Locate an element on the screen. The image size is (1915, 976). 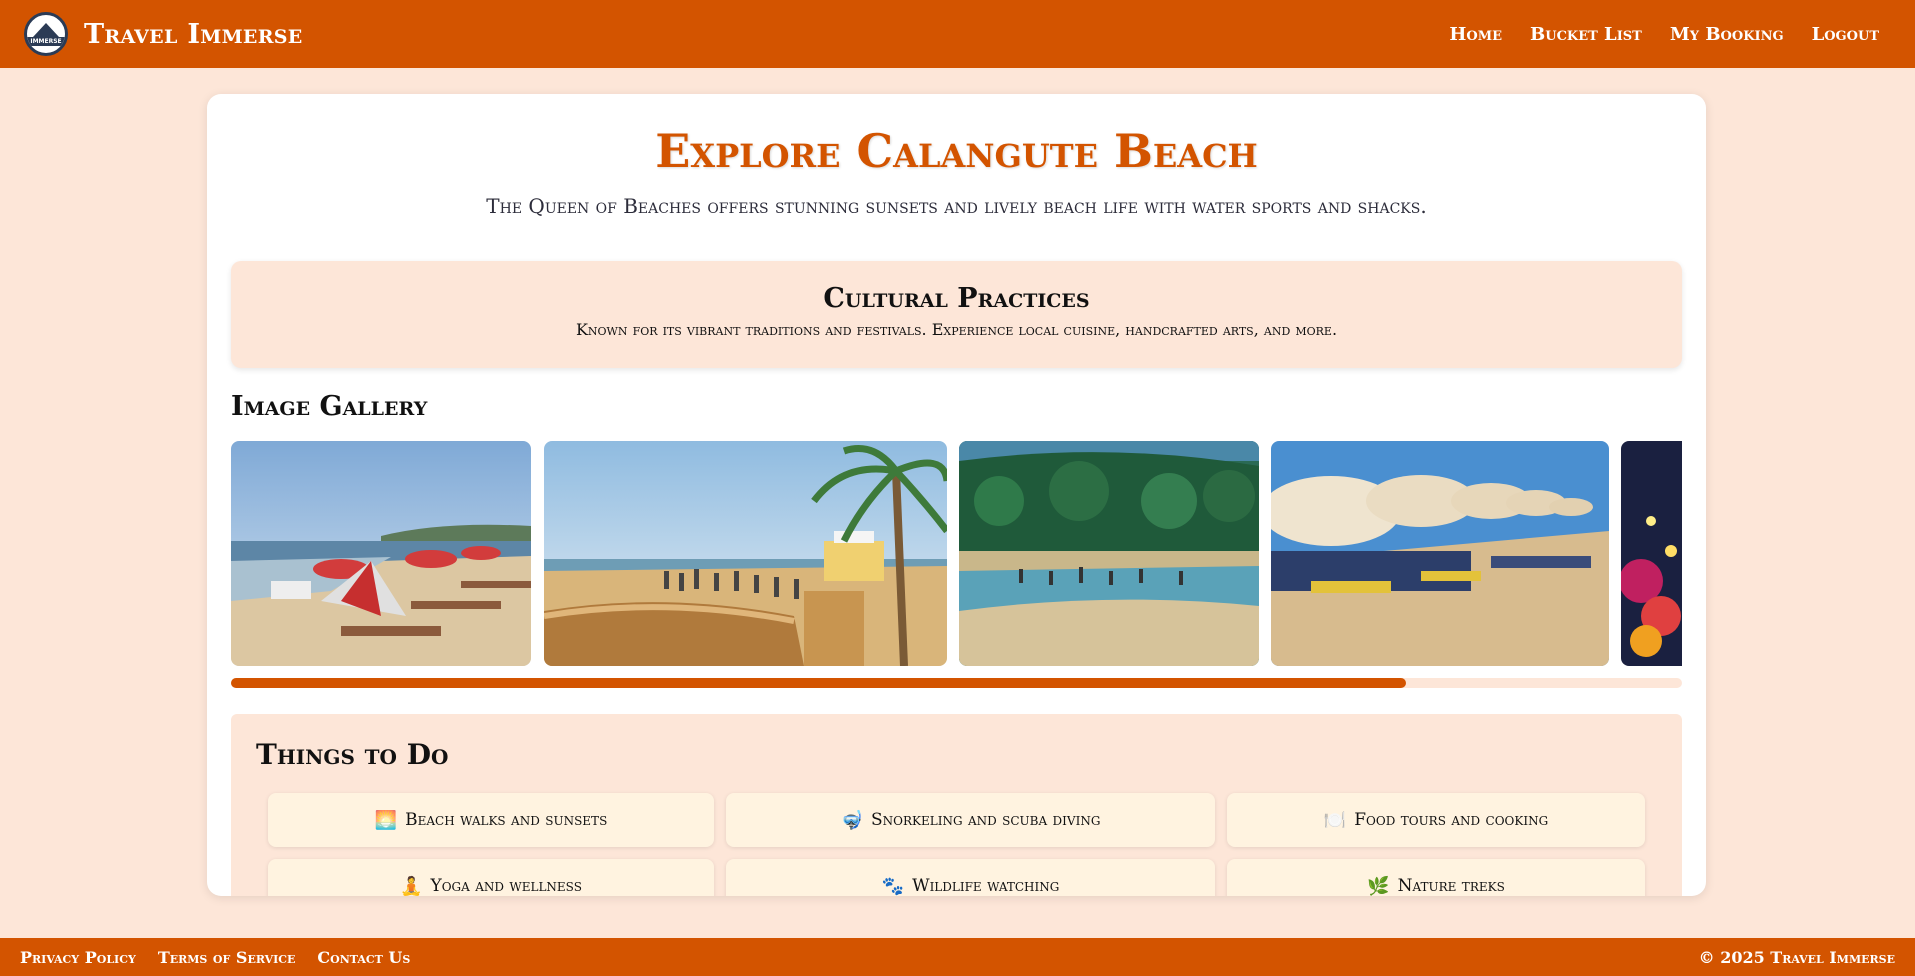
herb-icon: 🌿 is located at coordinates (1378, 886).